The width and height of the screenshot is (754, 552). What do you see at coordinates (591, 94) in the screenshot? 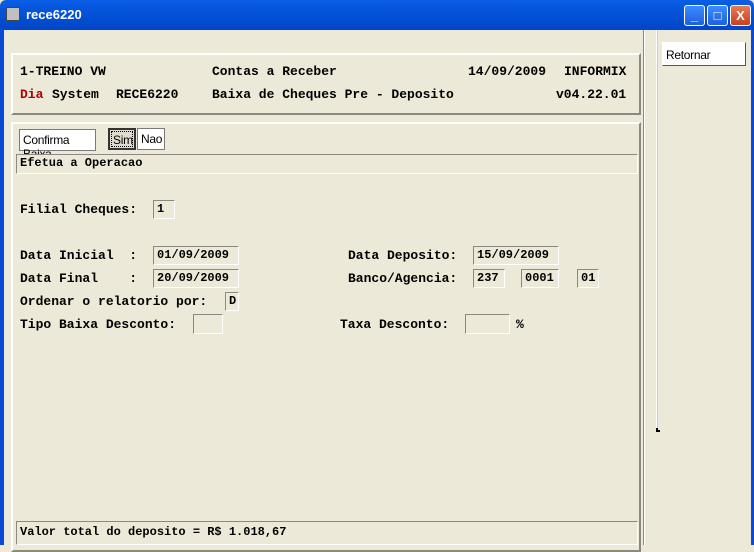
I see `version: v04.22.01` at bounding box center [591, 94].